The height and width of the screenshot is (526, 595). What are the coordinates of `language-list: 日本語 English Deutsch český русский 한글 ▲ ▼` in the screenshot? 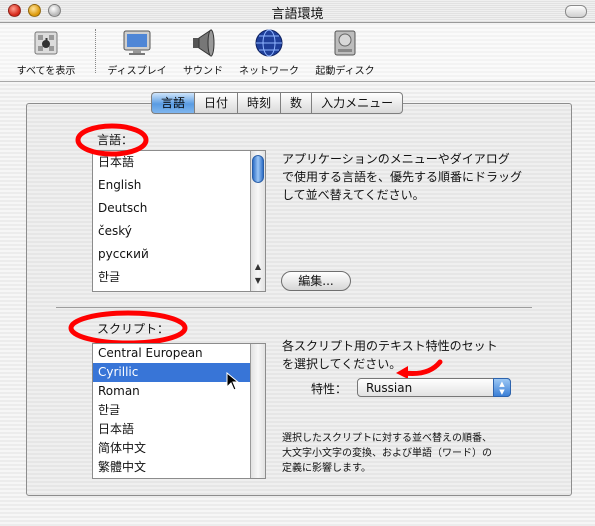 It's located at (179, 221).